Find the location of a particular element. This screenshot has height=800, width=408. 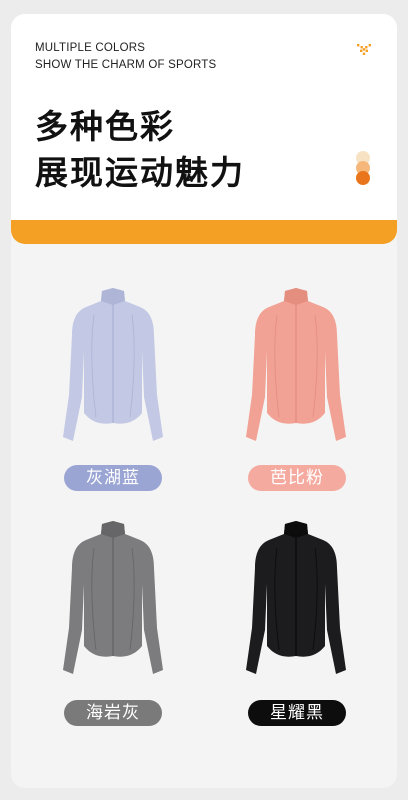

color-label-barbie-pink: 芭比粉 is located at coordinates (297, 478).